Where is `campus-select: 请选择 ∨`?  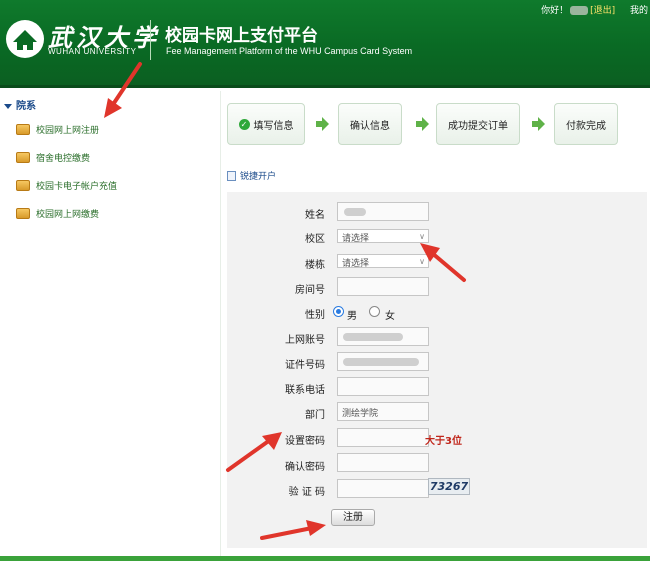
campus-select: 请选择 ∨ is located at coordinates (383, 236).